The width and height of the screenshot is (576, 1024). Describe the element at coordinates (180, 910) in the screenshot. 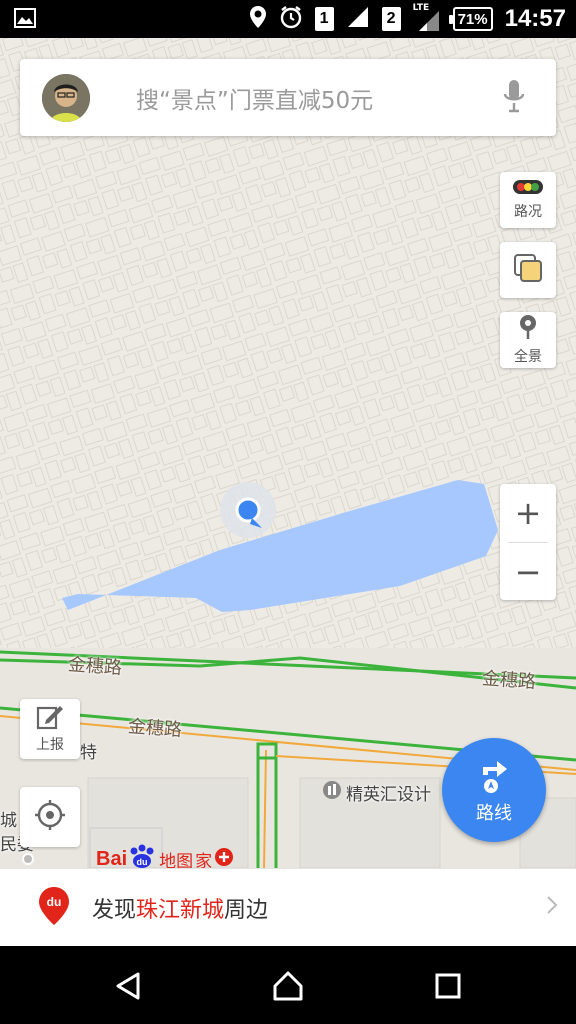

I see `discover-area-name: 珠江新城` at that location.